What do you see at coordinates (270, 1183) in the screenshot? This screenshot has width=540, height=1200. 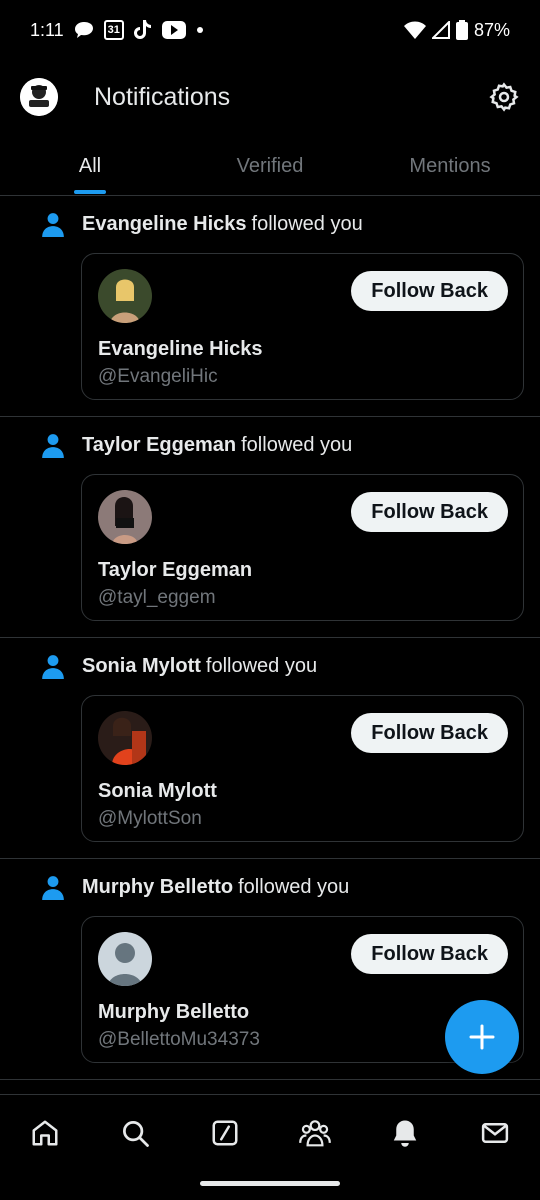 I see `home-indicator` at bounding box center [270, 1183].